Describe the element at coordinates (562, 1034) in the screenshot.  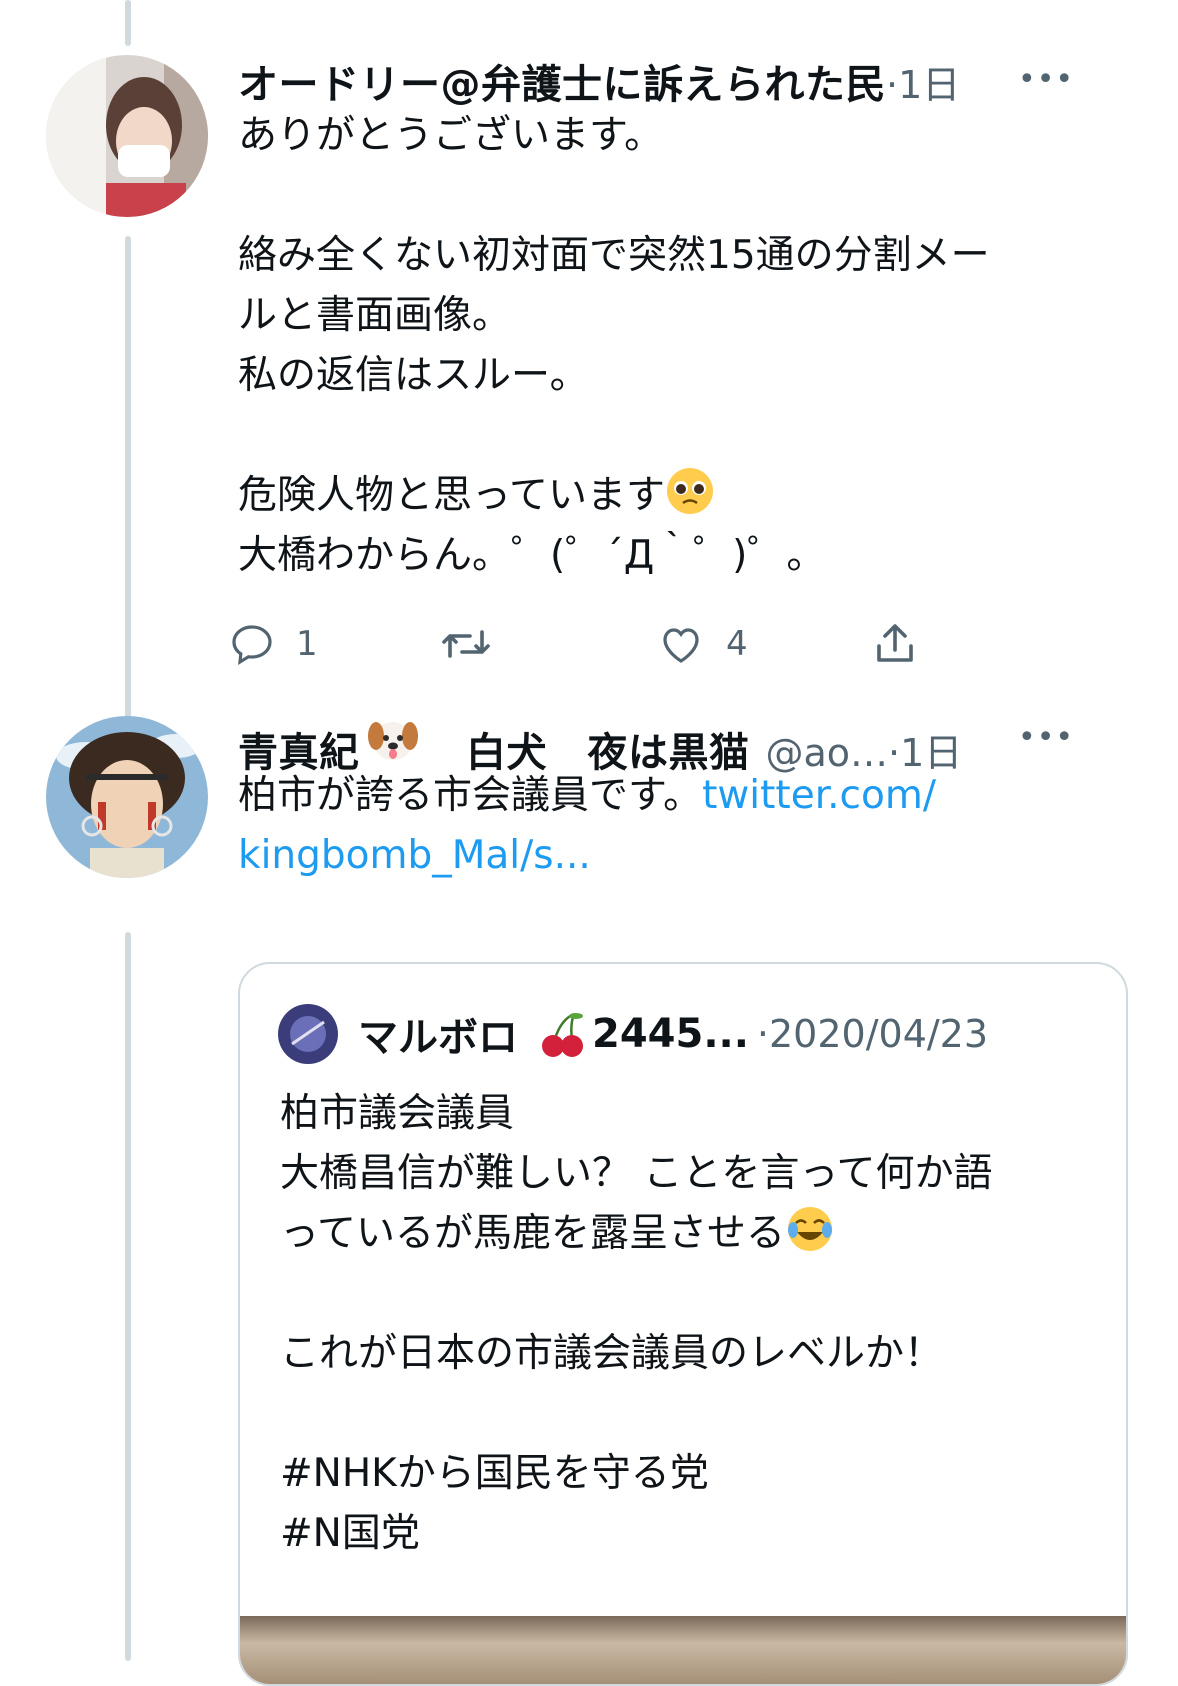
I see `cherry-emoji` at that location.